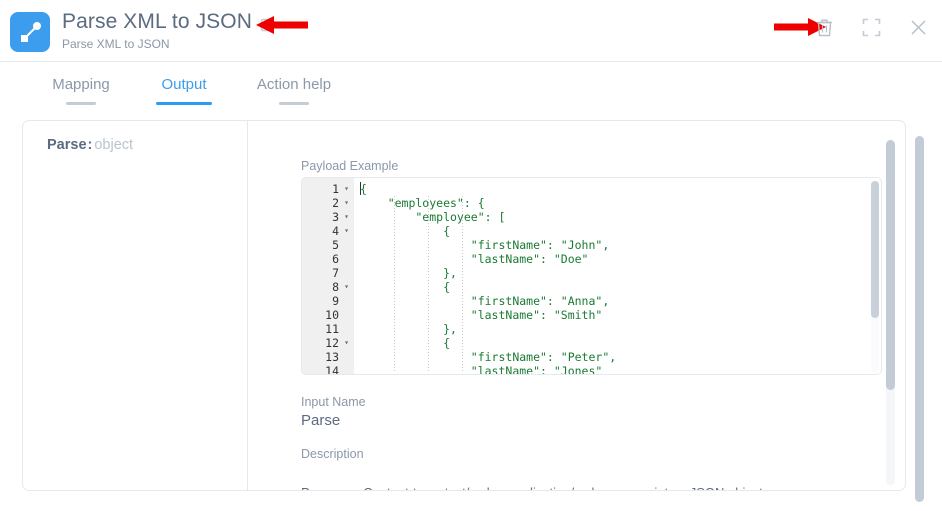 The image size is (942, 511). Describe the element at coordinates (485, 245) in the screenshot. I see `editor-code-line: "firstName": "John",` at that location.